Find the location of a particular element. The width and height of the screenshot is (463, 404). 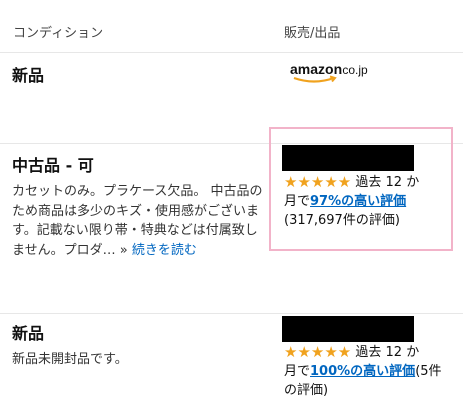

seller-rating: ★★★★★ 過去 12 か 月で97%の高い評価 (317,697件の評価) is located at coordinates (364, 201).